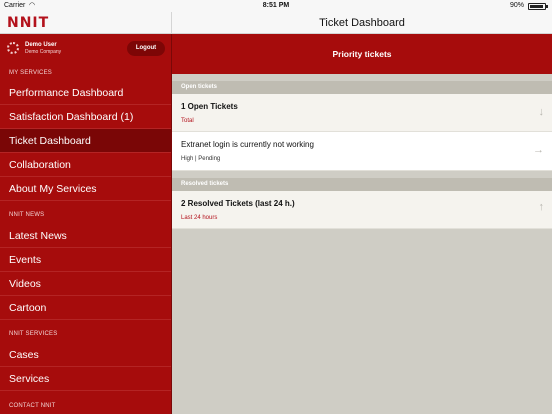 The width and height of the screenshot is (552, 414). I want to click on status-time: 8:51 PM, so click(276, 5).